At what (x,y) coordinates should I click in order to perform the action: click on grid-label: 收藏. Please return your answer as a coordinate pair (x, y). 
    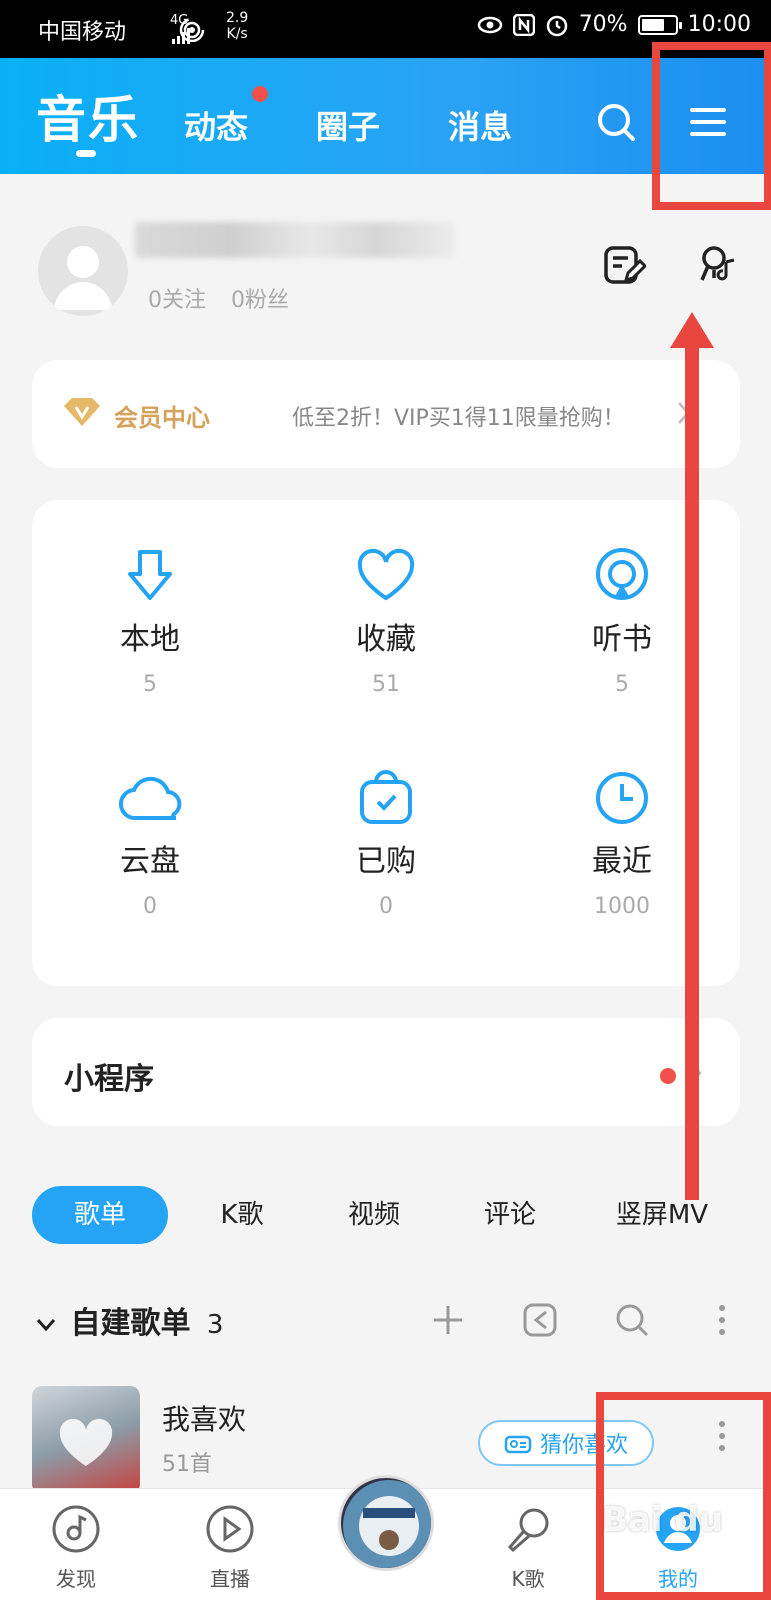
    Looking at the image, I should click on (386, 639).